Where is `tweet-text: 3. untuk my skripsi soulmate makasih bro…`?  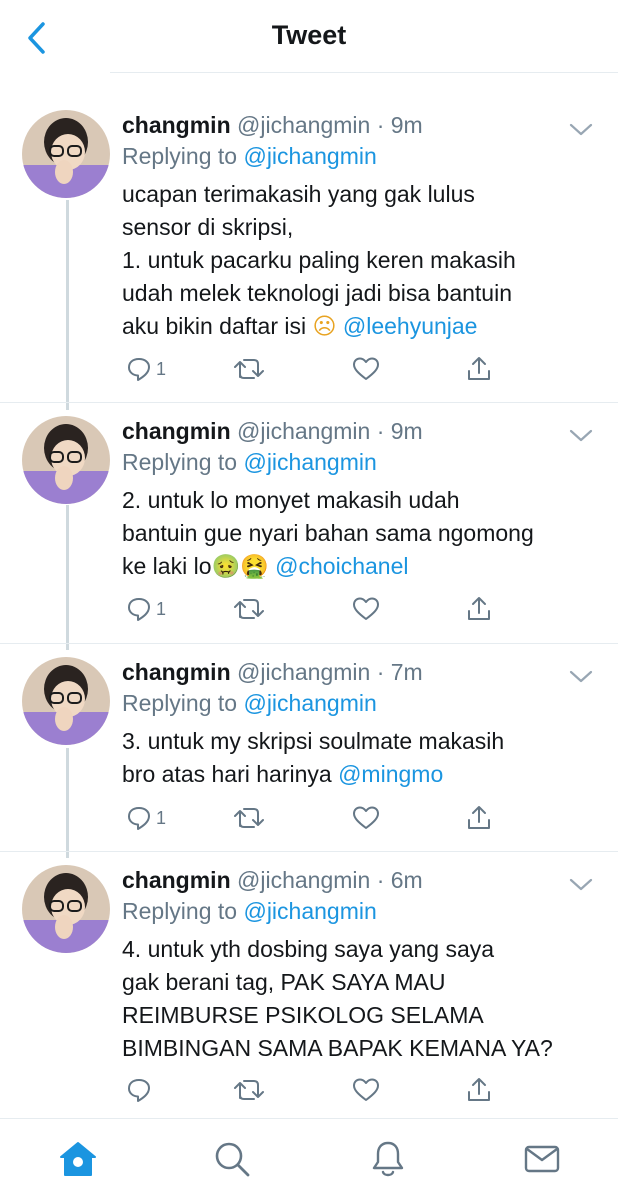
tweet-text: 3. untuk my skripsi soulmate makasih bro… is located at coordinates (357, 758).